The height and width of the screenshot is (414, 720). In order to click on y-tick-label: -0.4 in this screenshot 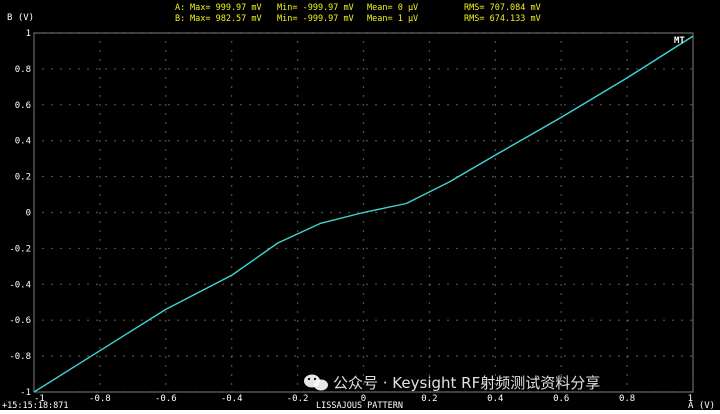, I will do `click(20, 285)`.